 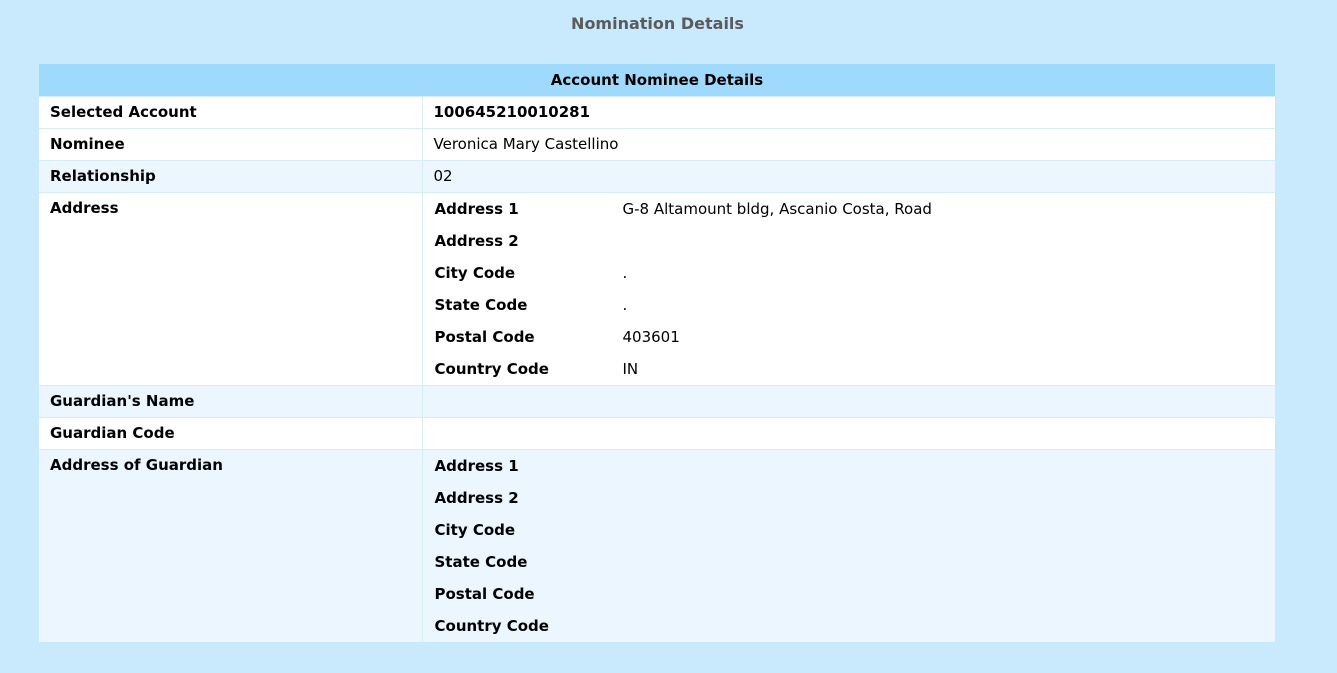 What do you see at coordinates (123, 112) in the screenshot?
I see `selected-account-label: Selected Account` at bounding box center [123, 112].